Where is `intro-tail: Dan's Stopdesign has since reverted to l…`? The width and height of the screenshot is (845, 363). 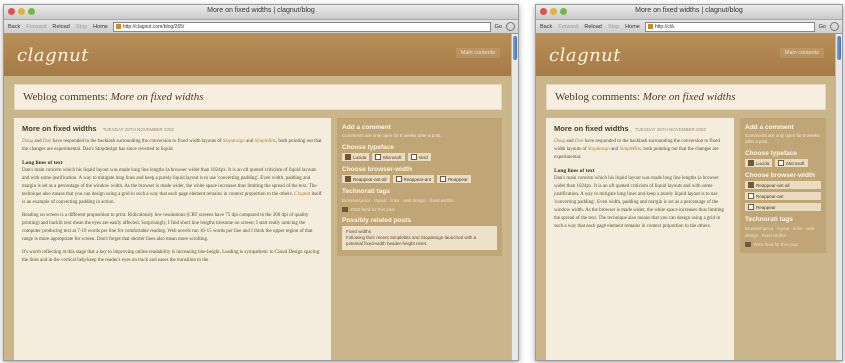 intro-tail: Dan's Stopdesign has since reverted to l… is located at coordinates (128, 149).